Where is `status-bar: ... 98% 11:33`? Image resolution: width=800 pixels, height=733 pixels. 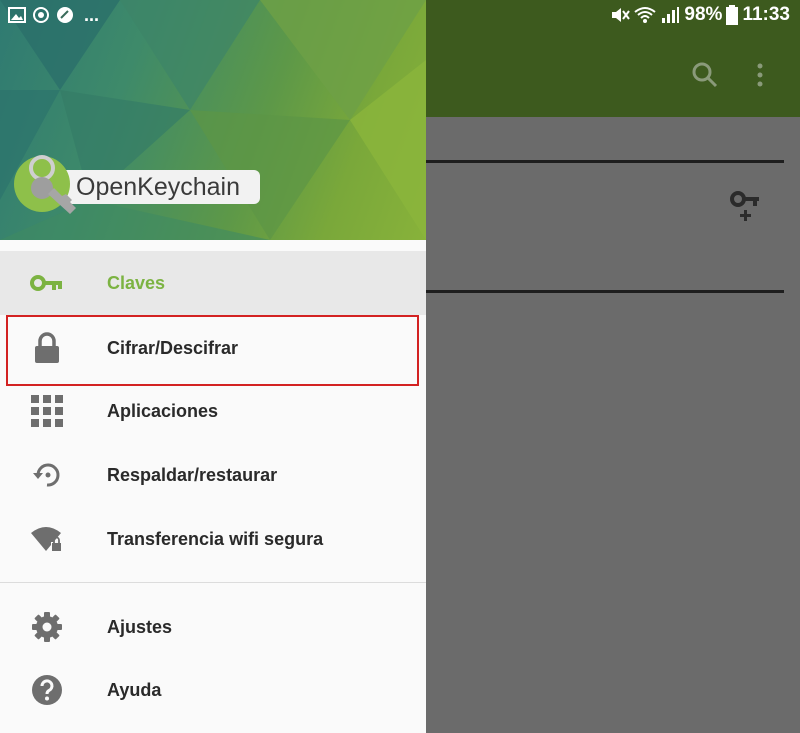
status-bar: ... 98% 11:33 is located at coordinates (400, 16).